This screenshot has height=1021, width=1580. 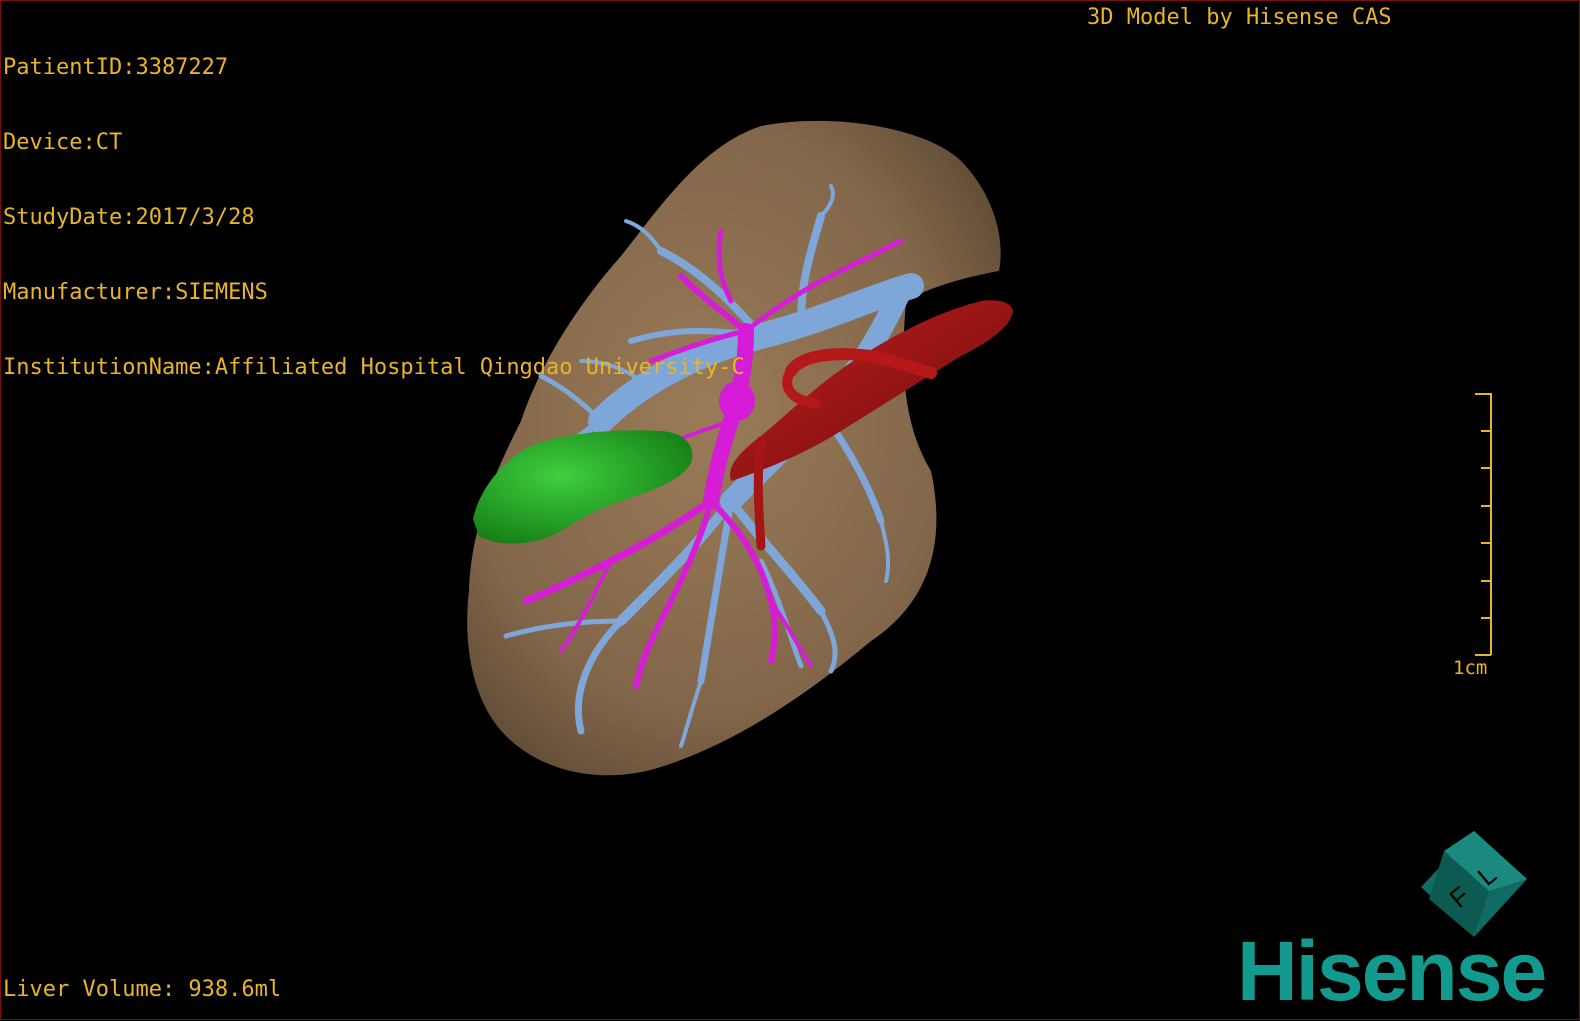 What do you see at coordinates (63, 142) in the screenshot?
I see `device: Device:CT` at bounding box center [63, 142].